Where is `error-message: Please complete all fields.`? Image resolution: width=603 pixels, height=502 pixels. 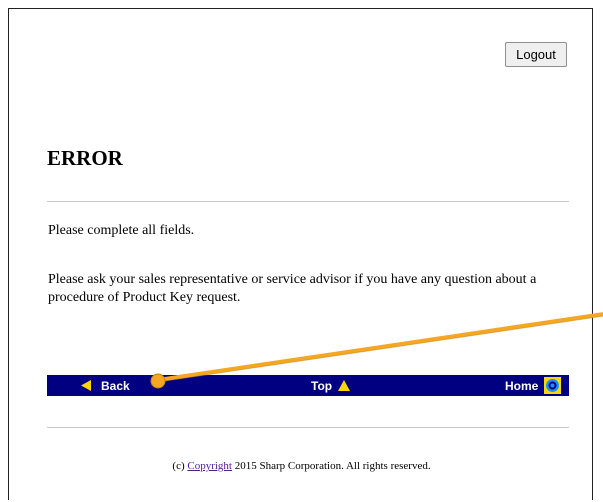 error-message: Please complete all fields. is located at coordinates (121, 230).